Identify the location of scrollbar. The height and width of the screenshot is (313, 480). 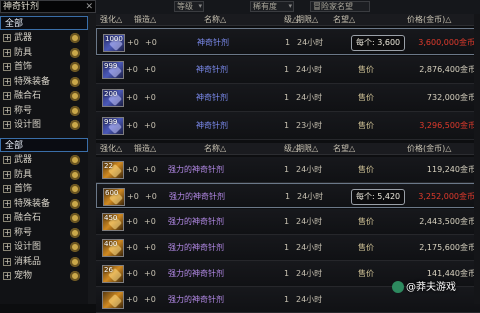
(477, 159).